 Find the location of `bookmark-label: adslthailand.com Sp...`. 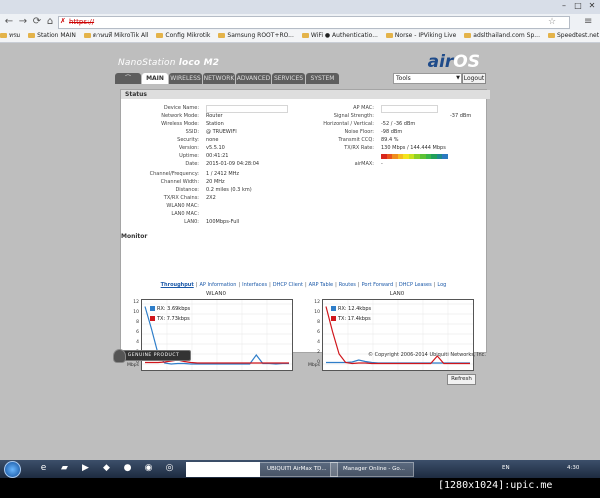

bookmark-label: adslthailand.com Sp... is located at coordinates (506, 35).